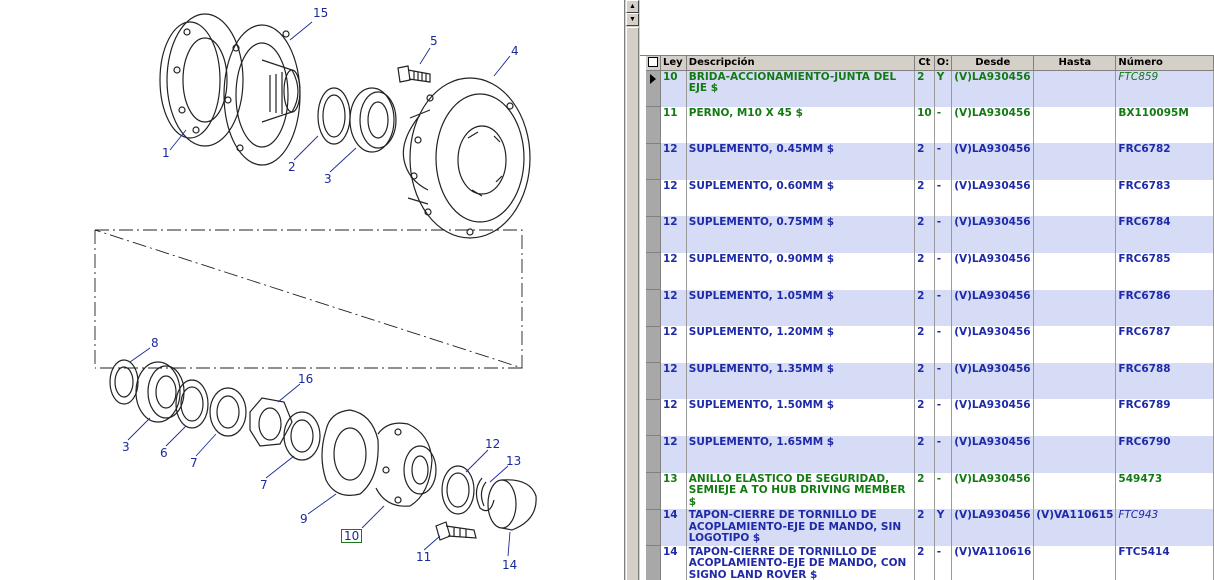 This screenshot has width=1214, height=580. I want to click on cell-numero: 549473, so click(1164, 491).